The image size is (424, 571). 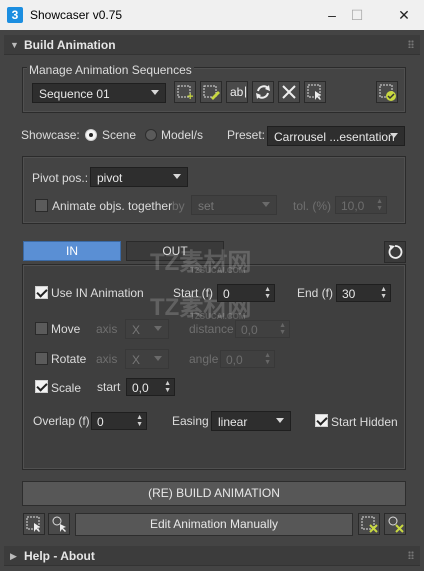 I want to click on rotate-axis-select: X, so click(x=147, y=359).